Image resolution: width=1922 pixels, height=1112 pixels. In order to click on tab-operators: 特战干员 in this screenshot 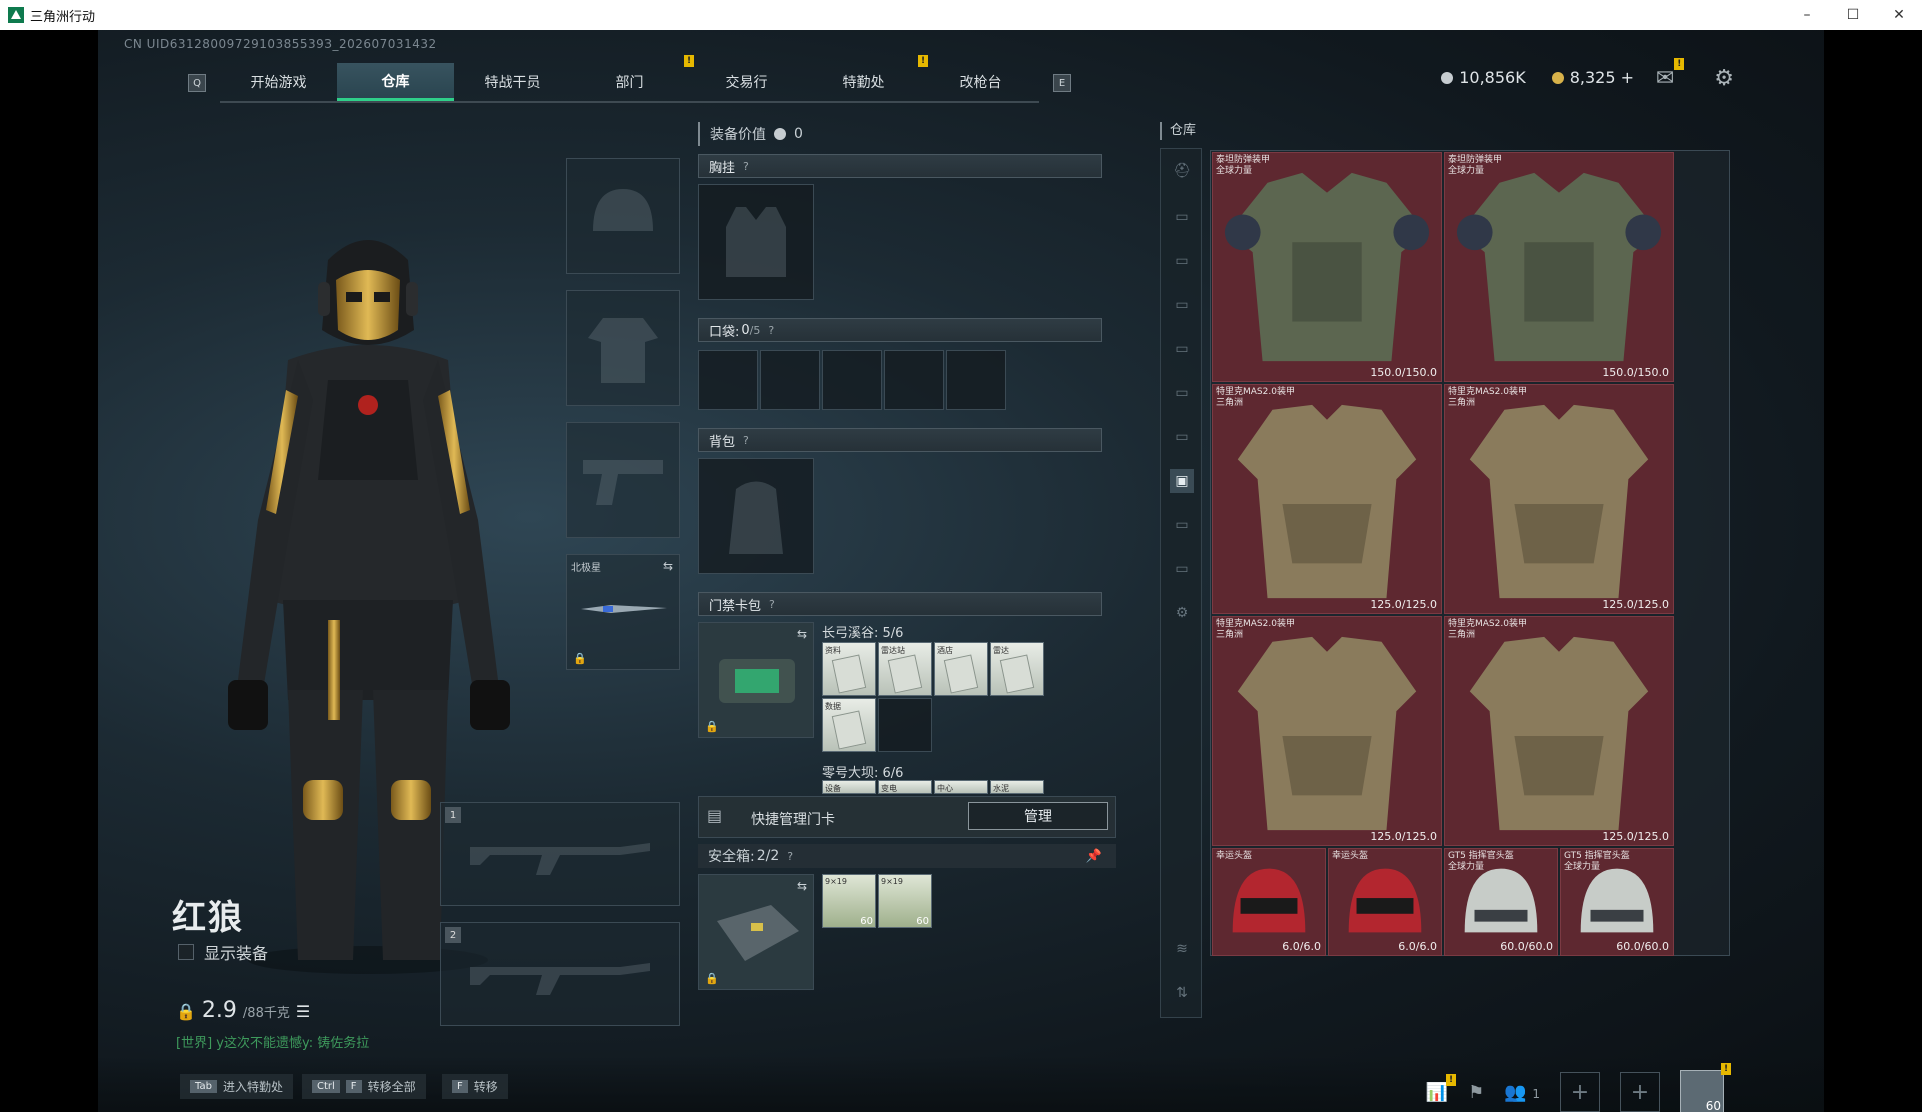, I will do `click(512, 82)`.